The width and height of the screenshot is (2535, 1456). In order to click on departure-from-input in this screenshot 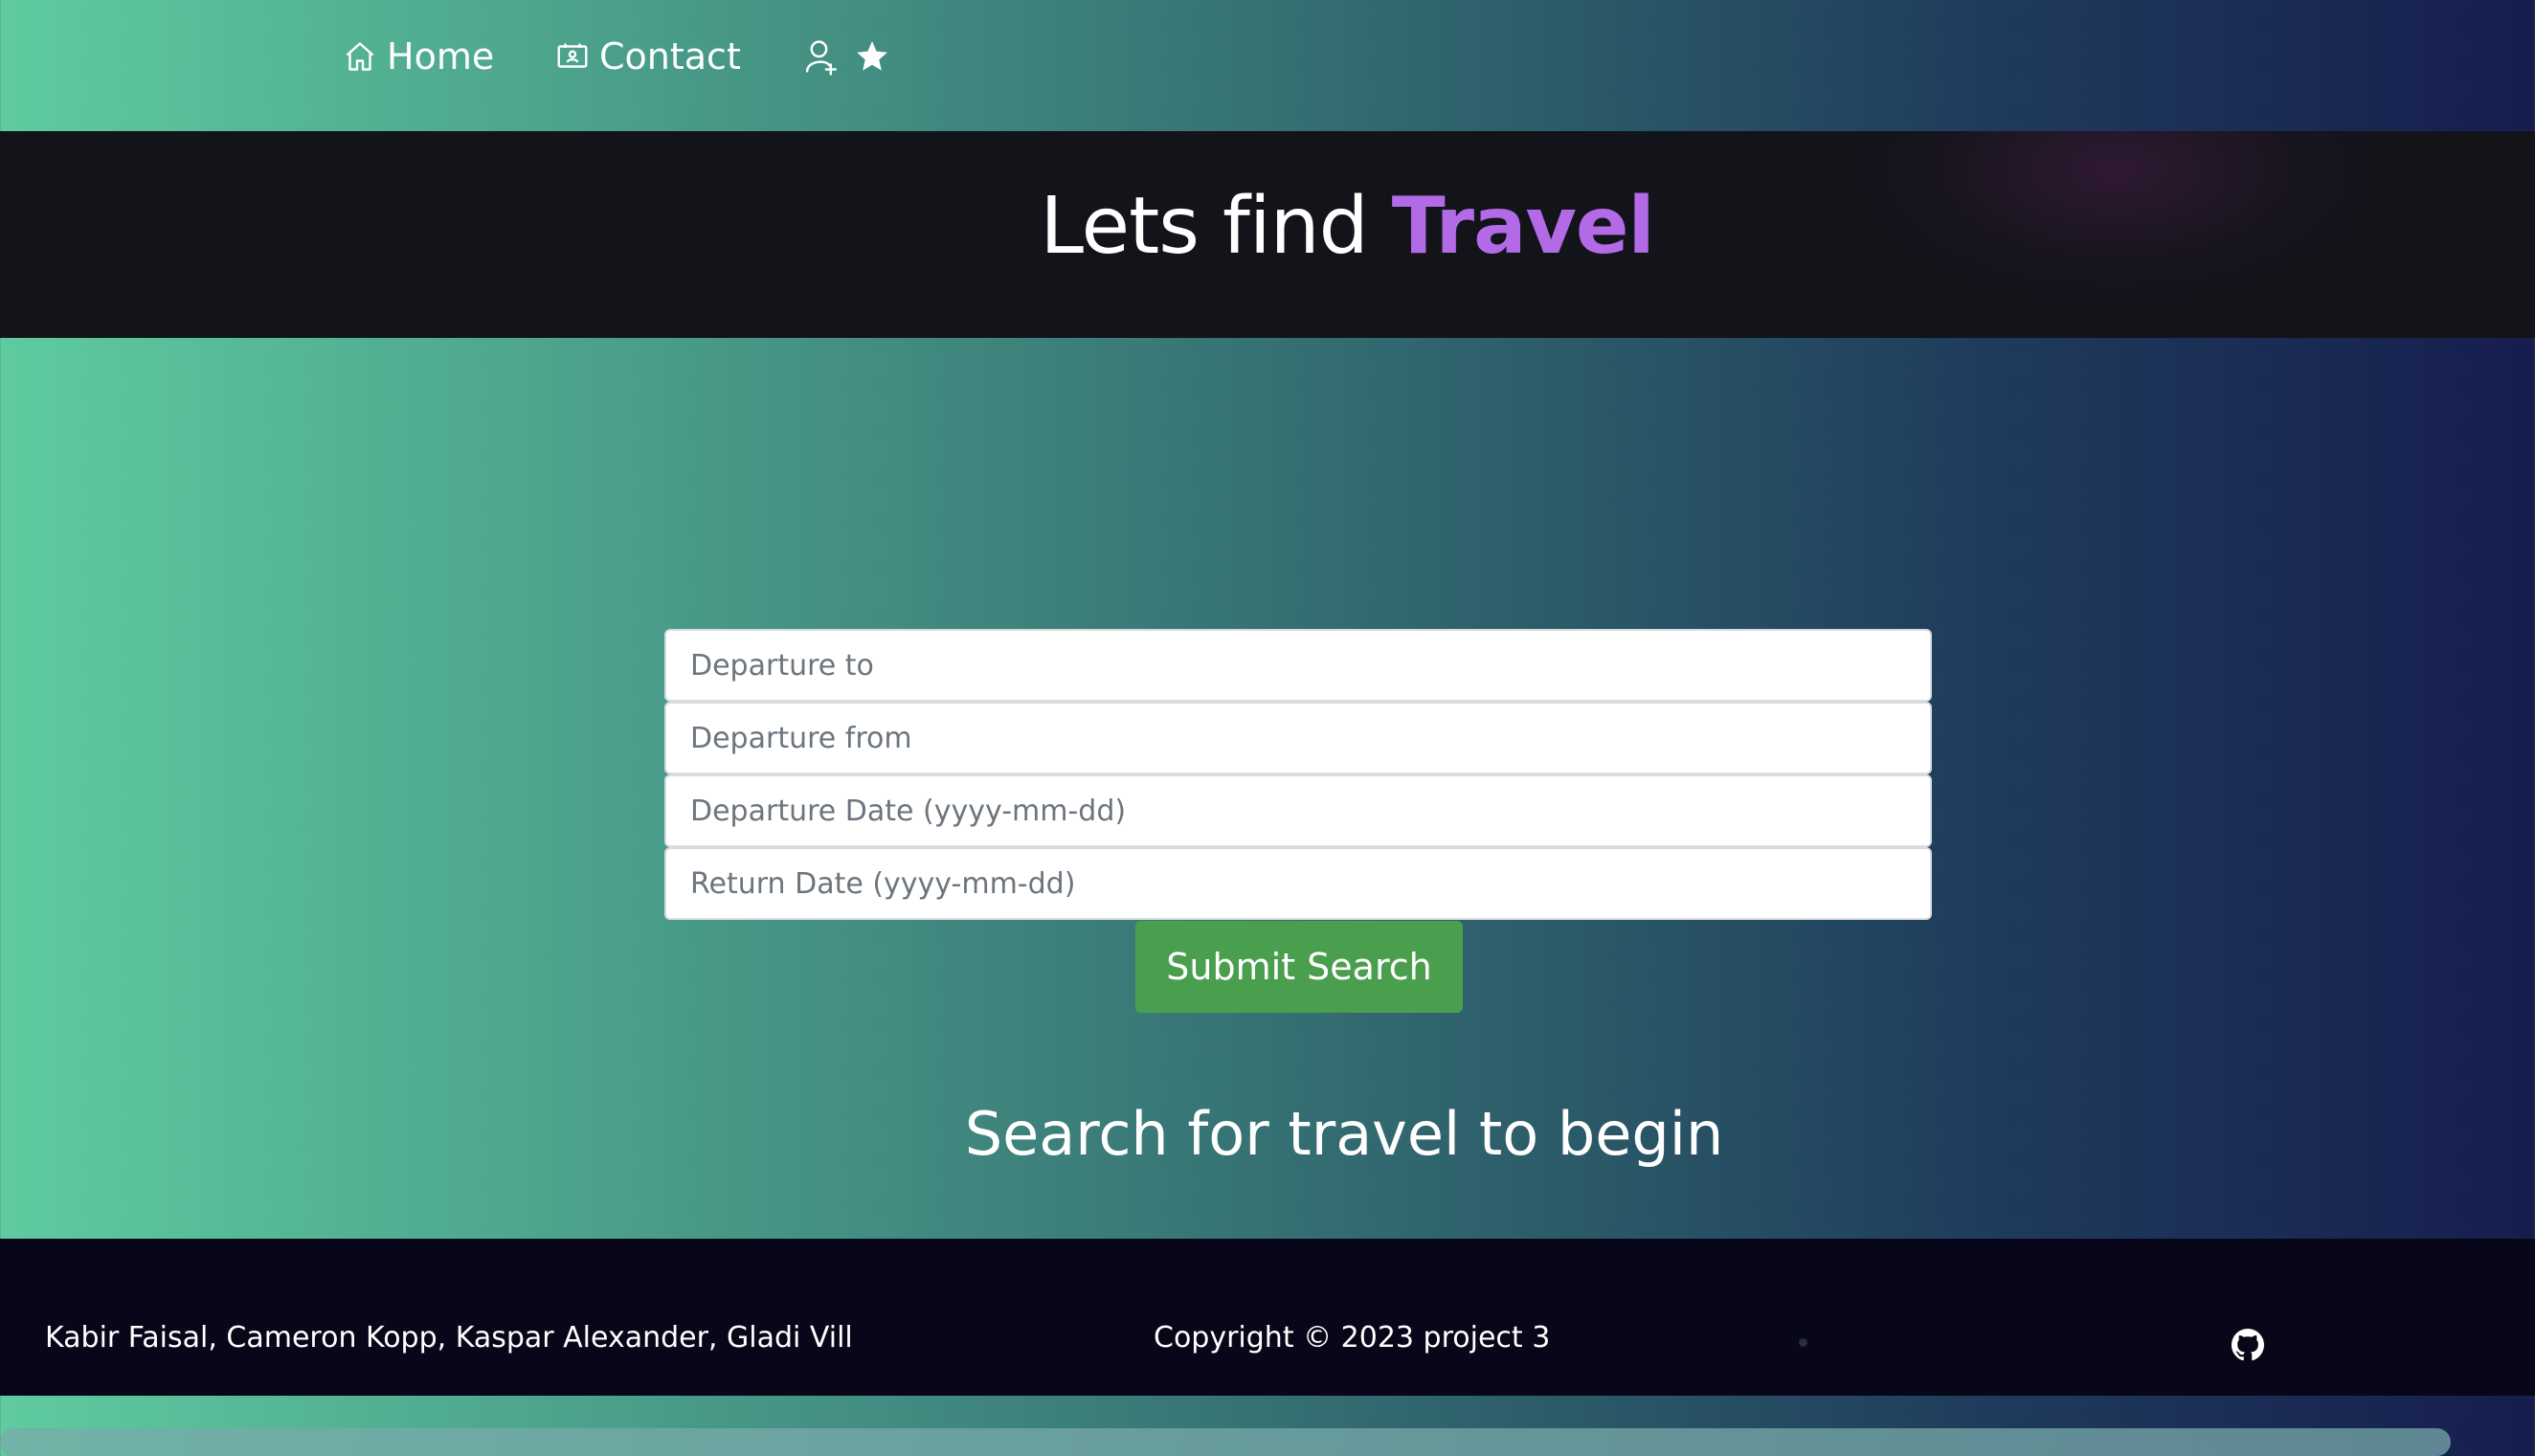, I will do `click(1298, 738)`.